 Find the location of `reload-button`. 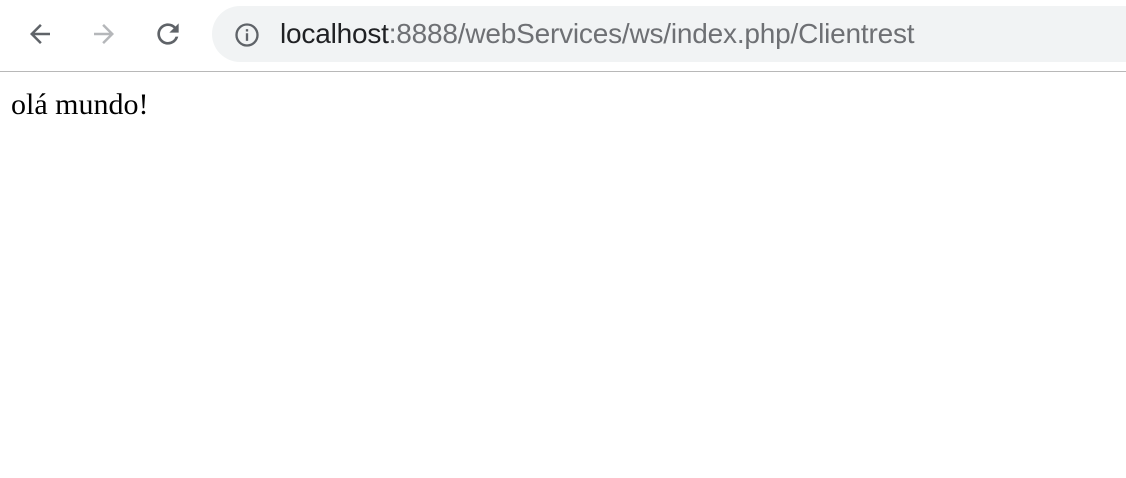

reload-button is located at coordinates (168, 34).